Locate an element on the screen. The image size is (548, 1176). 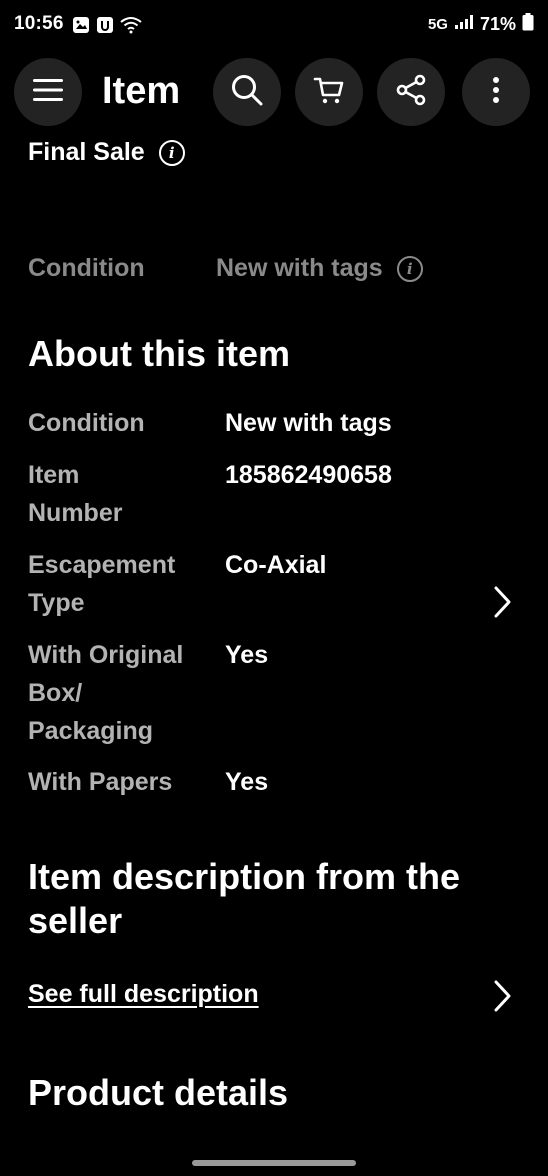
page-title: Item is located at coordinates (141, 91).